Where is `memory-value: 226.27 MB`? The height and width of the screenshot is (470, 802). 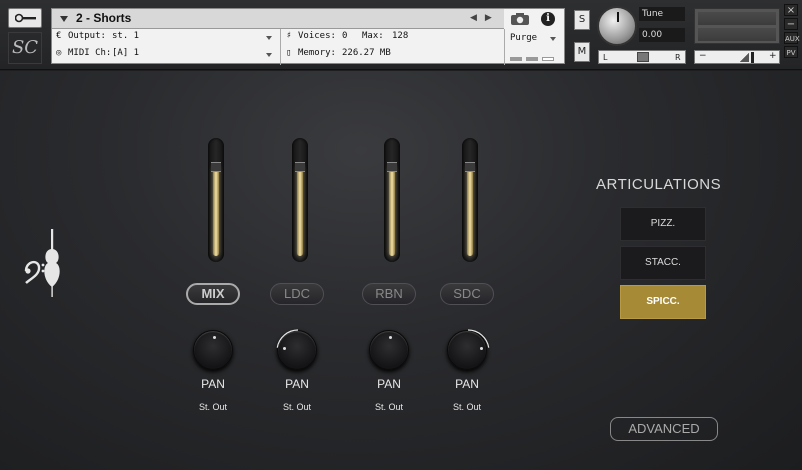 memory-value: 226.27 MB is located at coordinates (366, 53).